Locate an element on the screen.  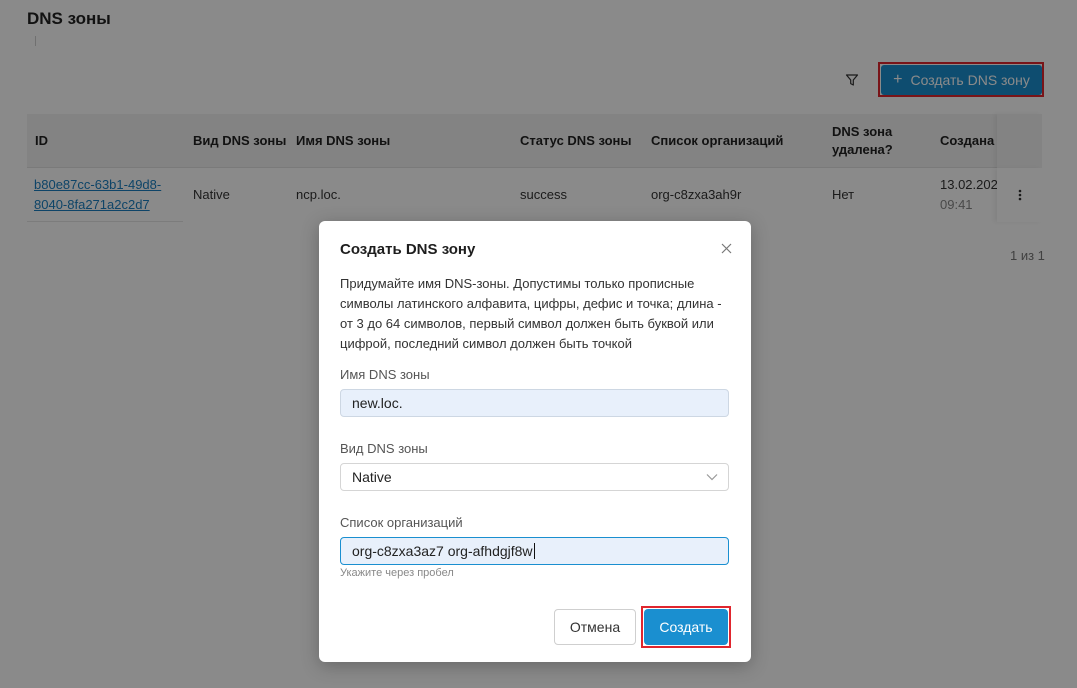
zone-type-label: Вид DNS зоны is located at coordinates (384, 448).